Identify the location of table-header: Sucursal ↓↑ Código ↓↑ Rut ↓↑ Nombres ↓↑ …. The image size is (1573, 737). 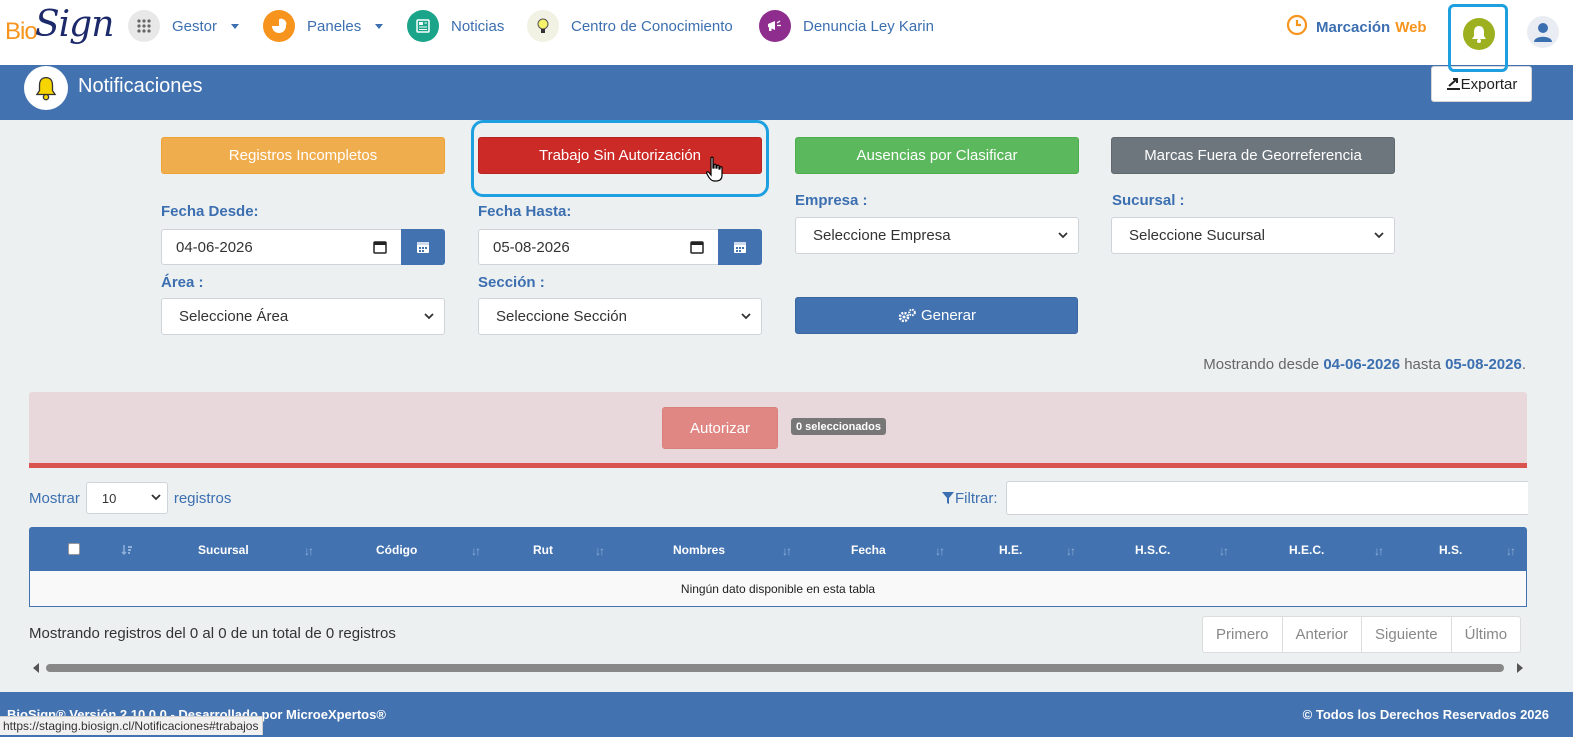
(778, 549).